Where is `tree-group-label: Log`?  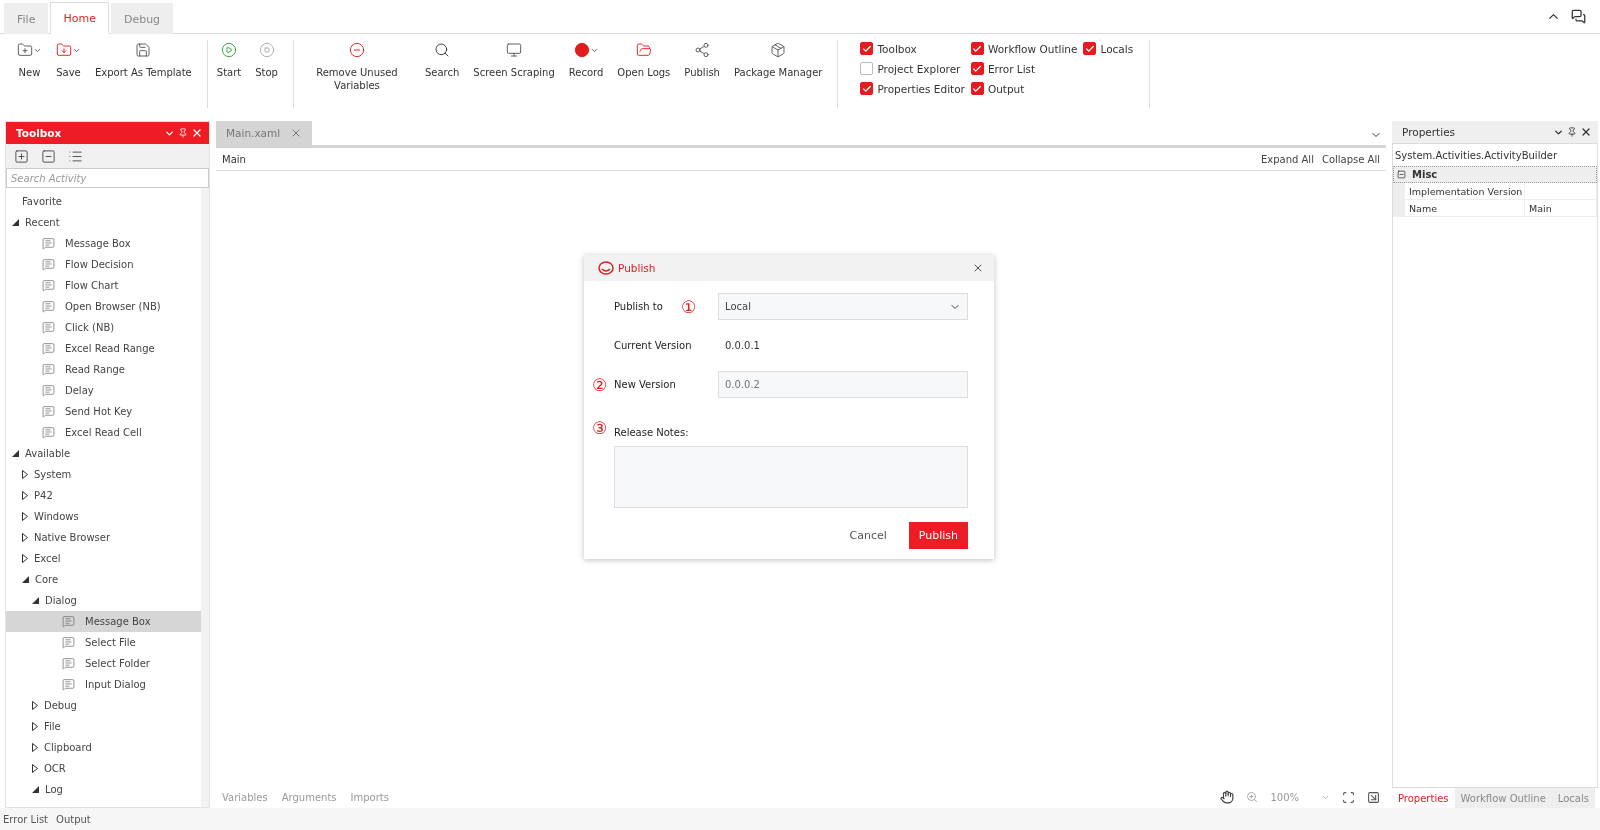 tree-group-label: Log is located at coordinates (54, 789).